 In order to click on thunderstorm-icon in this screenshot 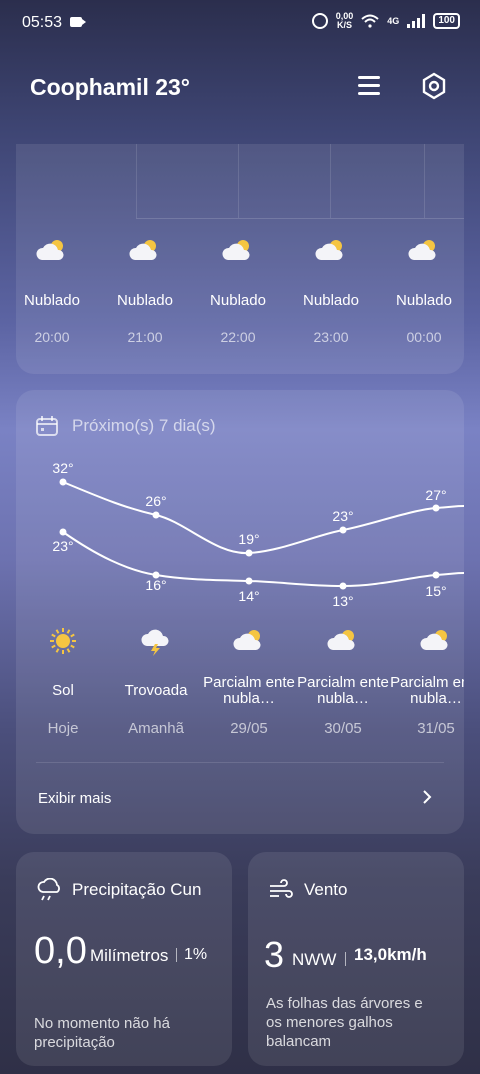, I will do `click(156, 641)`.